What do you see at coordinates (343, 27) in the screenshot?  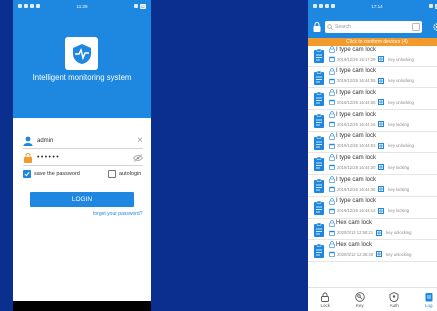 I see `search-placeholder: Search` at bounding box center [343, 27].